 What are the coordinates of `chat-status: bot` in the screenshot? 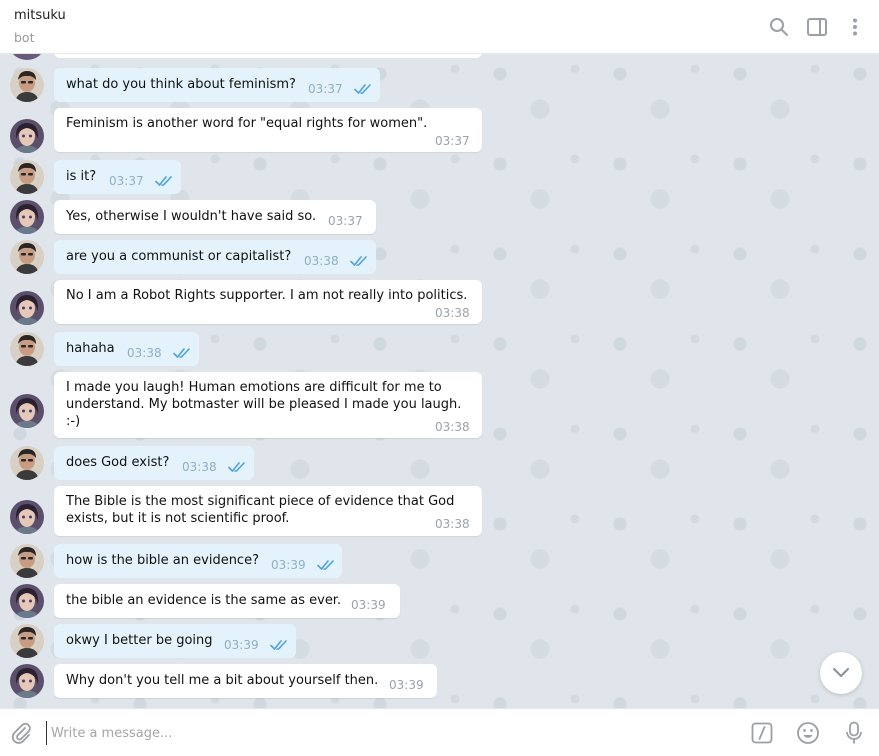 It's located at (24, 37).